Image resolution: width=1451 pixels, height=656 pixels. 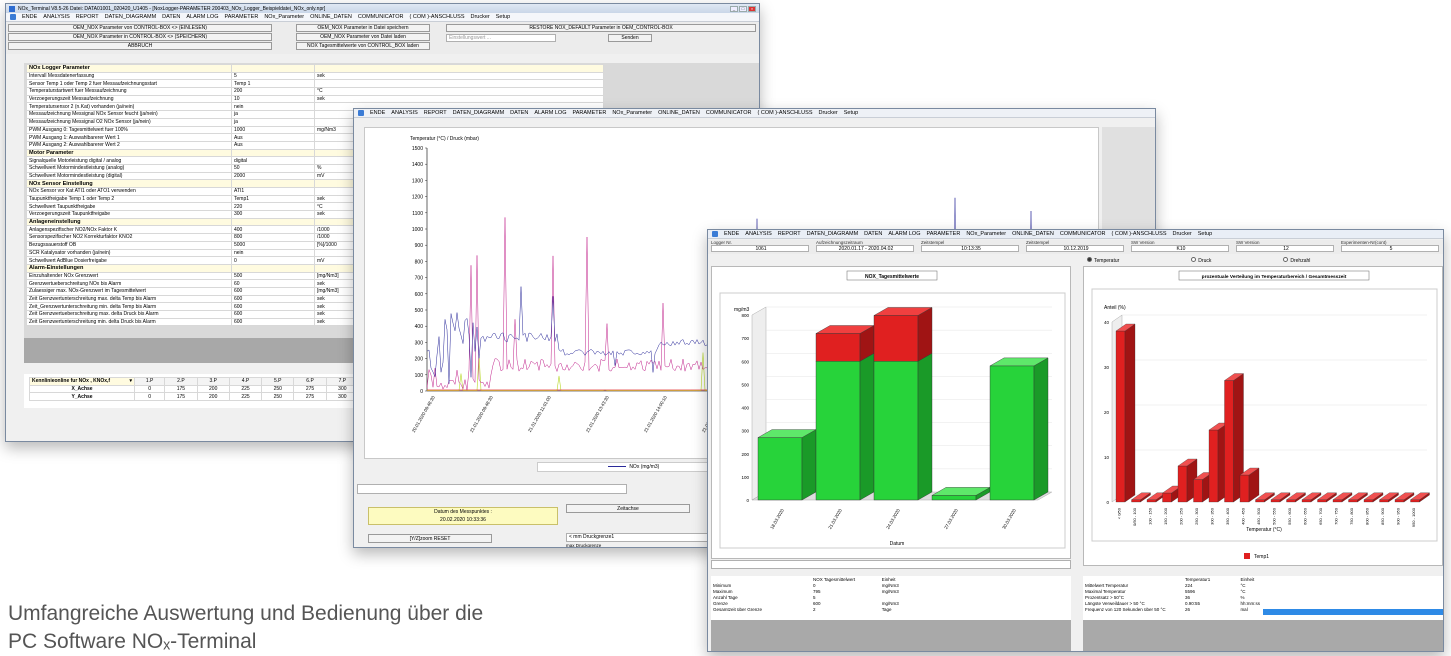 What do you see at coordinates (891, 564) in the screenshot?
I see `bar-chart-scrollbar` at bounding box center [891, 564].